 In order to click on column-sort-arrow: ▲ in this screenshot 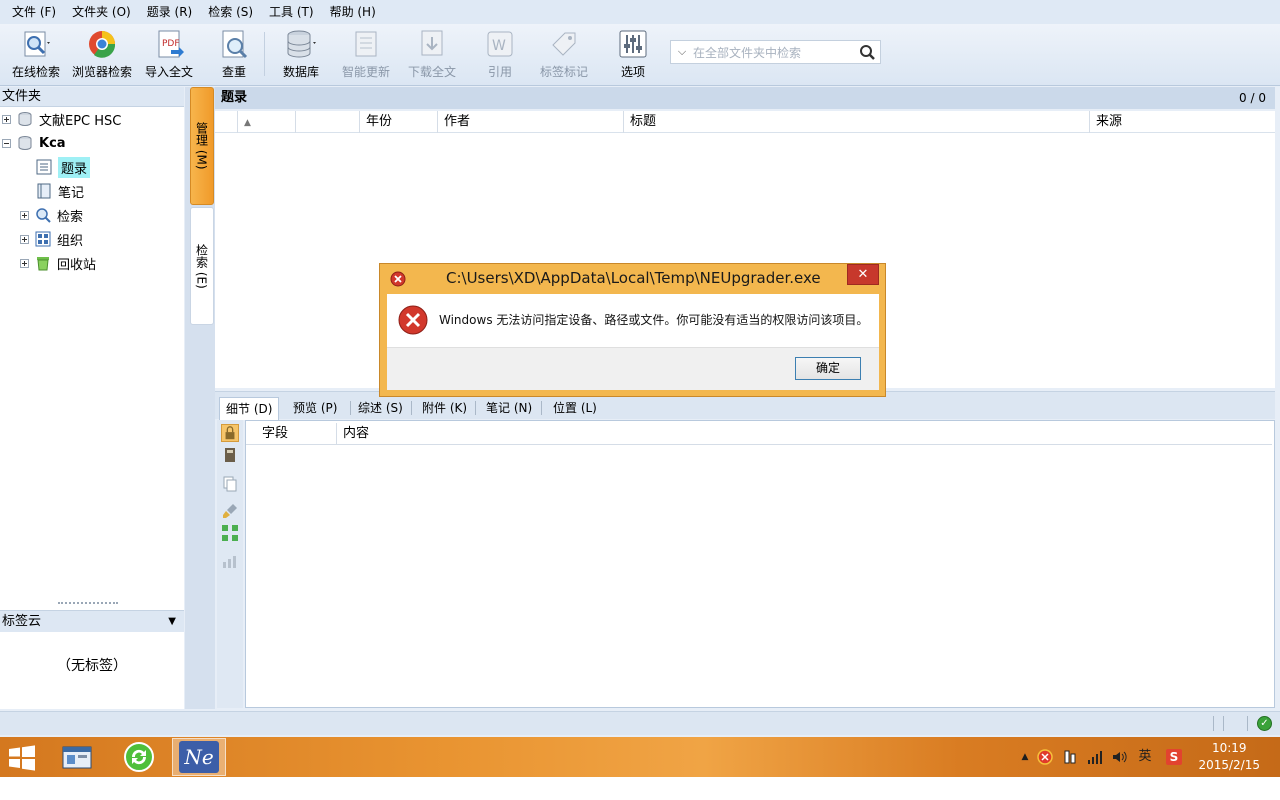, I will do `click(249, 122)`.